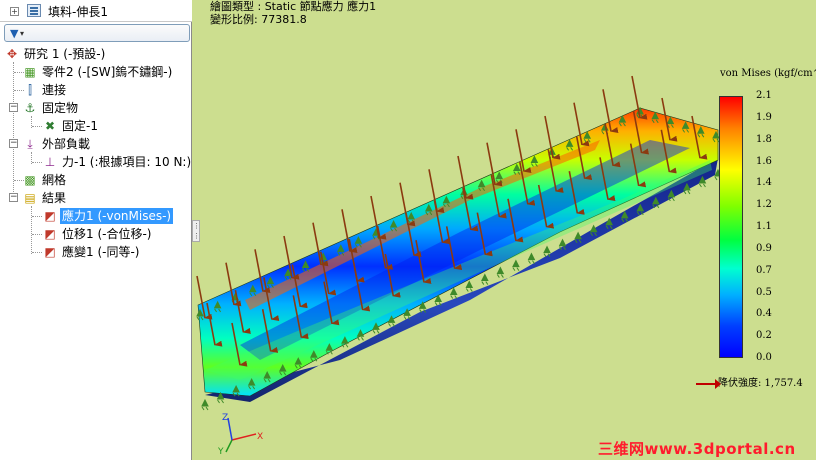 Image resolution: width=816 pixels, height=460 pixels. Describe the element at coordinates (101, 252) in the screenshot. I see `tree-item-label: 應變1 (-同等-)` at that location.